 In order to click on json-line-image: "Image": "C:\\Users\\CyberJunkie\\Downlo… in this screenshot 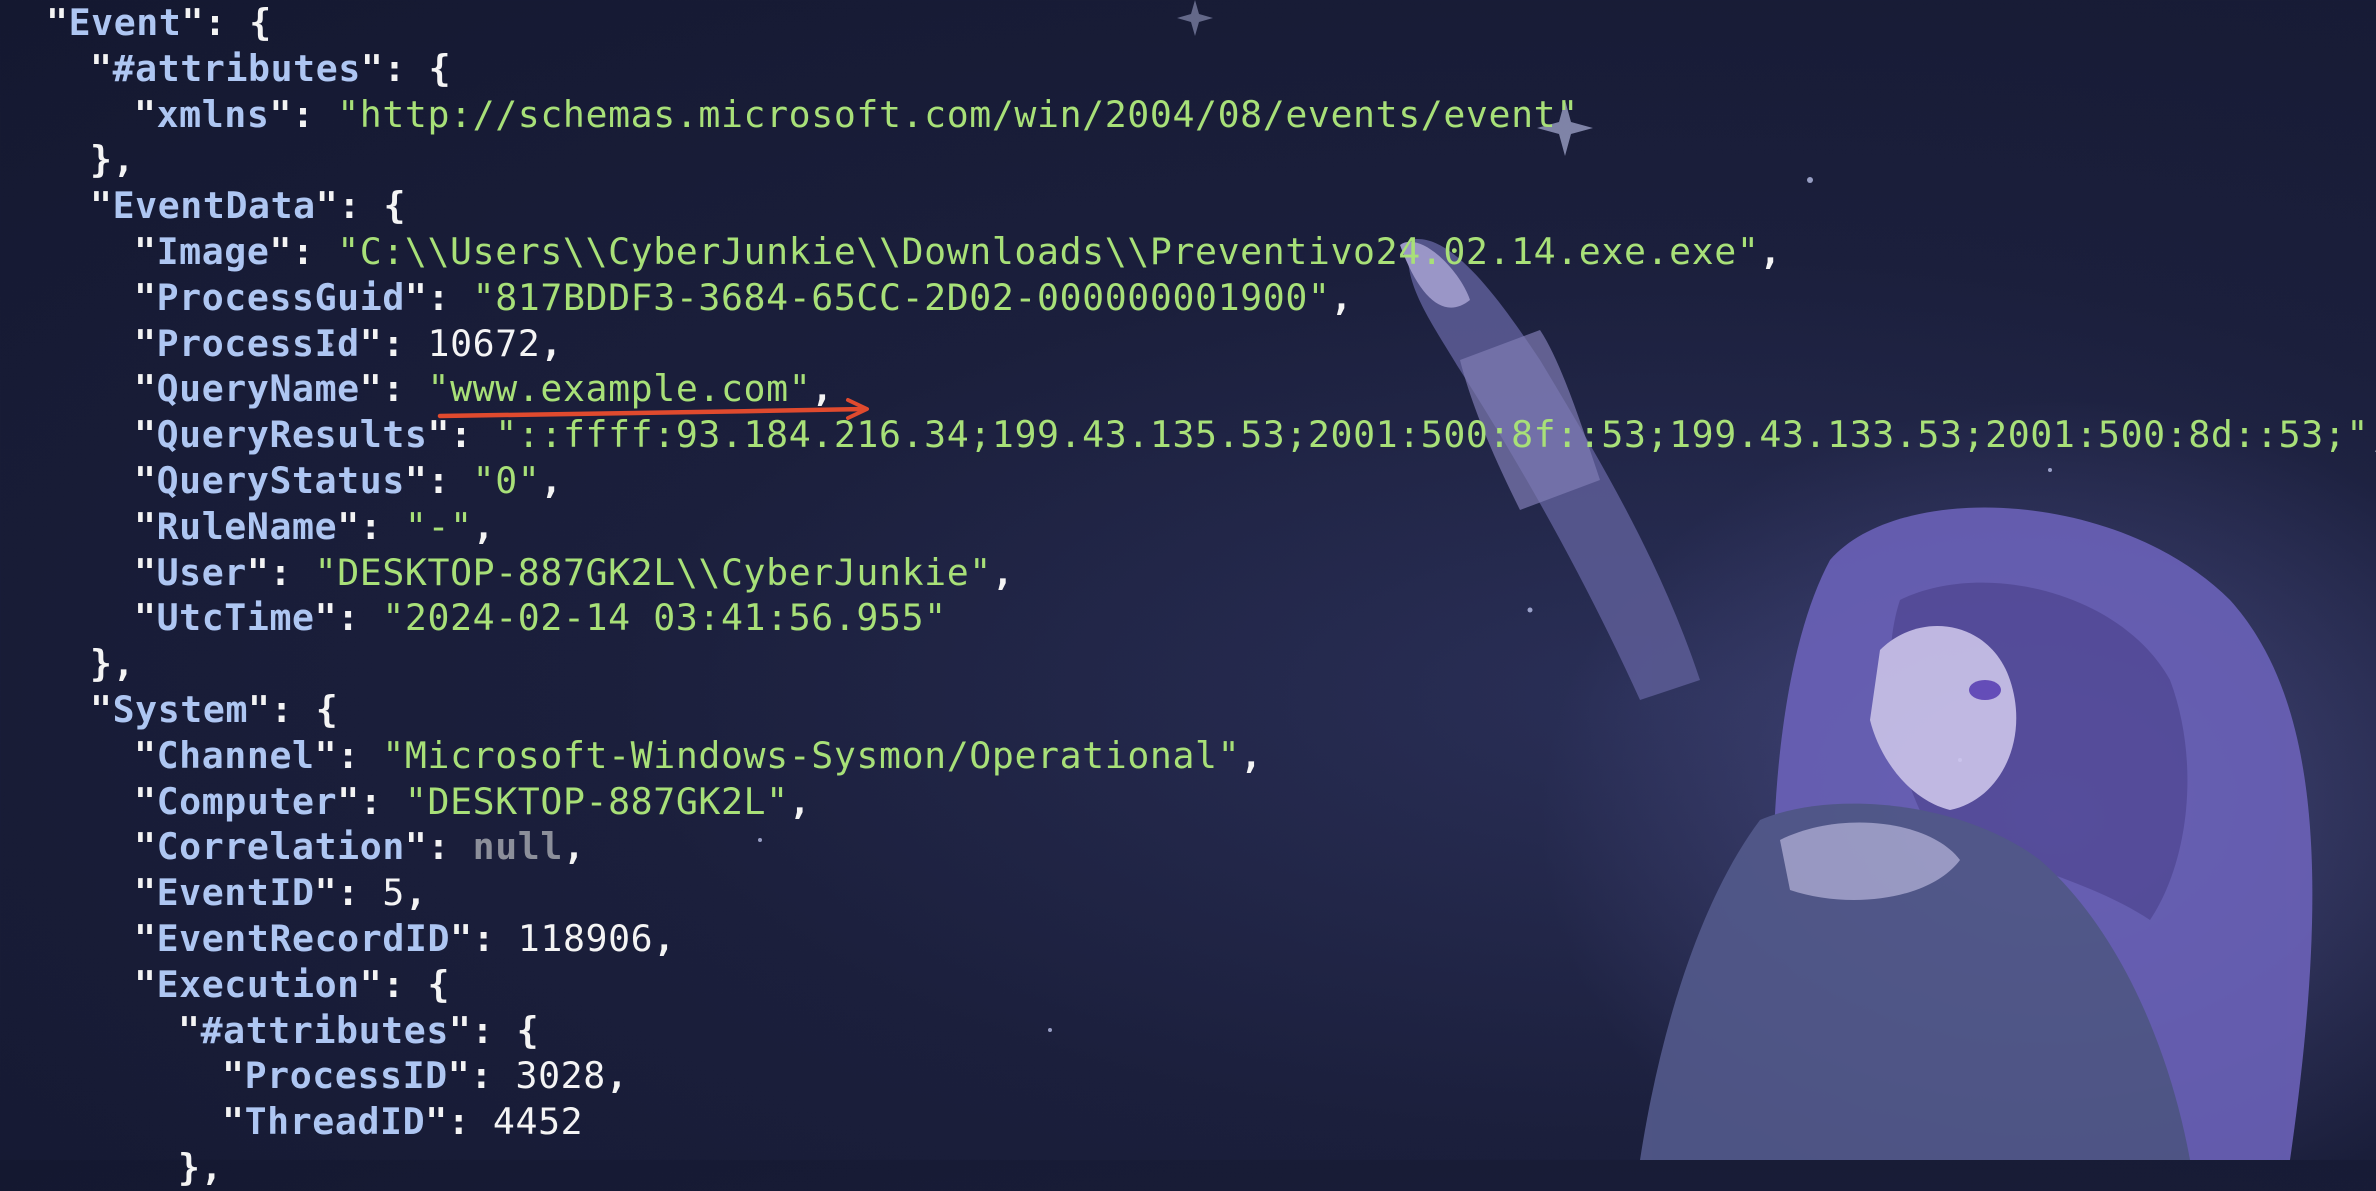, I will do `click(958, 251)`.